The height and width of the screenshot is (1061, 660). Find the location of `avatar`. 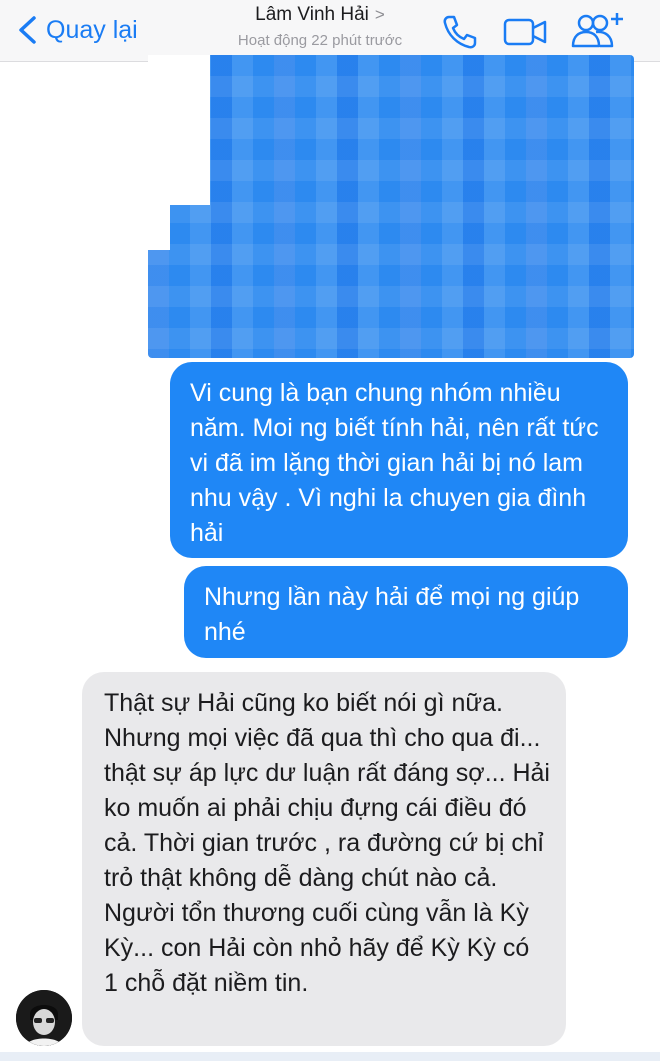

avatar is located at coordinates (44, 1018).